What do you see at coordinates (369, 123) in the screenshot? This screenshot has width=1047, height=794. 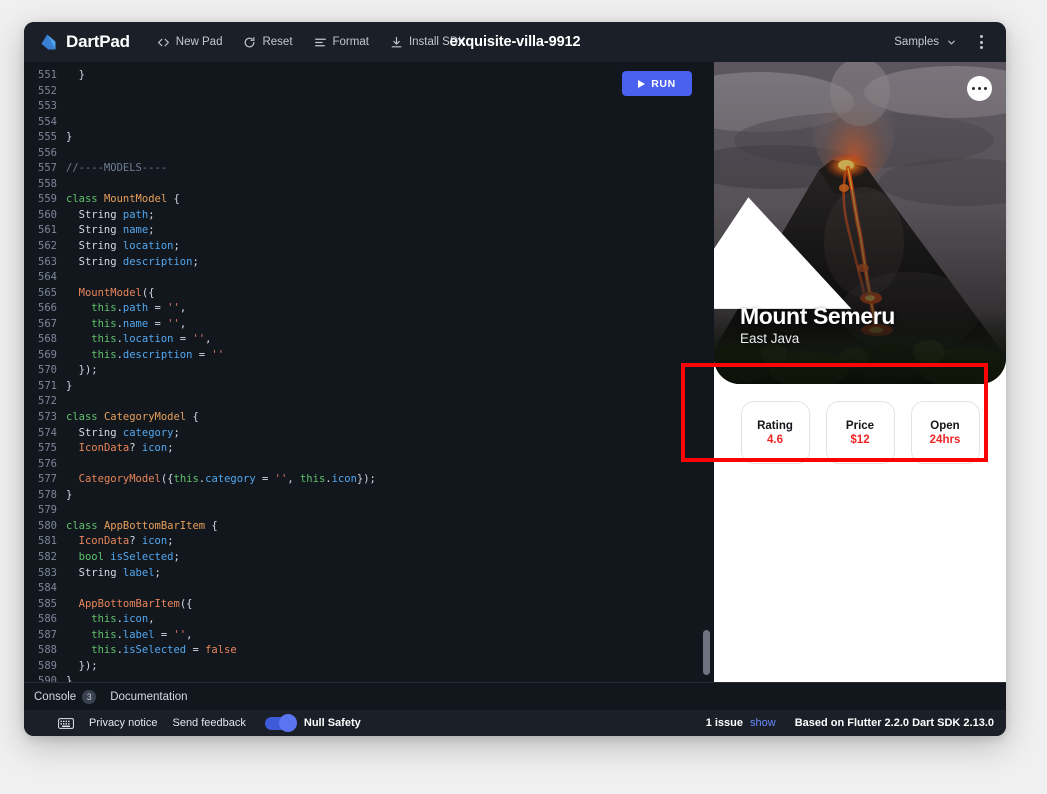 I see `code-line: 554` at bounding box center [369, 123].